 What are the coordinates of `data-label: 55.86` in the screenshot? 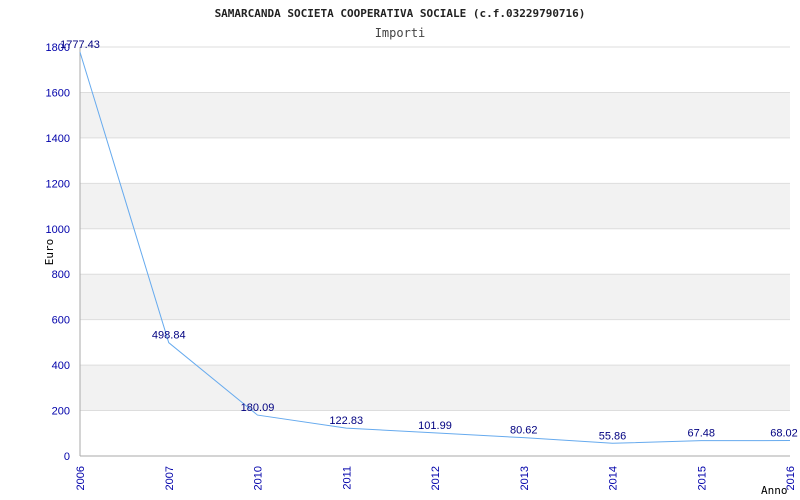 It's located at (613, 436).